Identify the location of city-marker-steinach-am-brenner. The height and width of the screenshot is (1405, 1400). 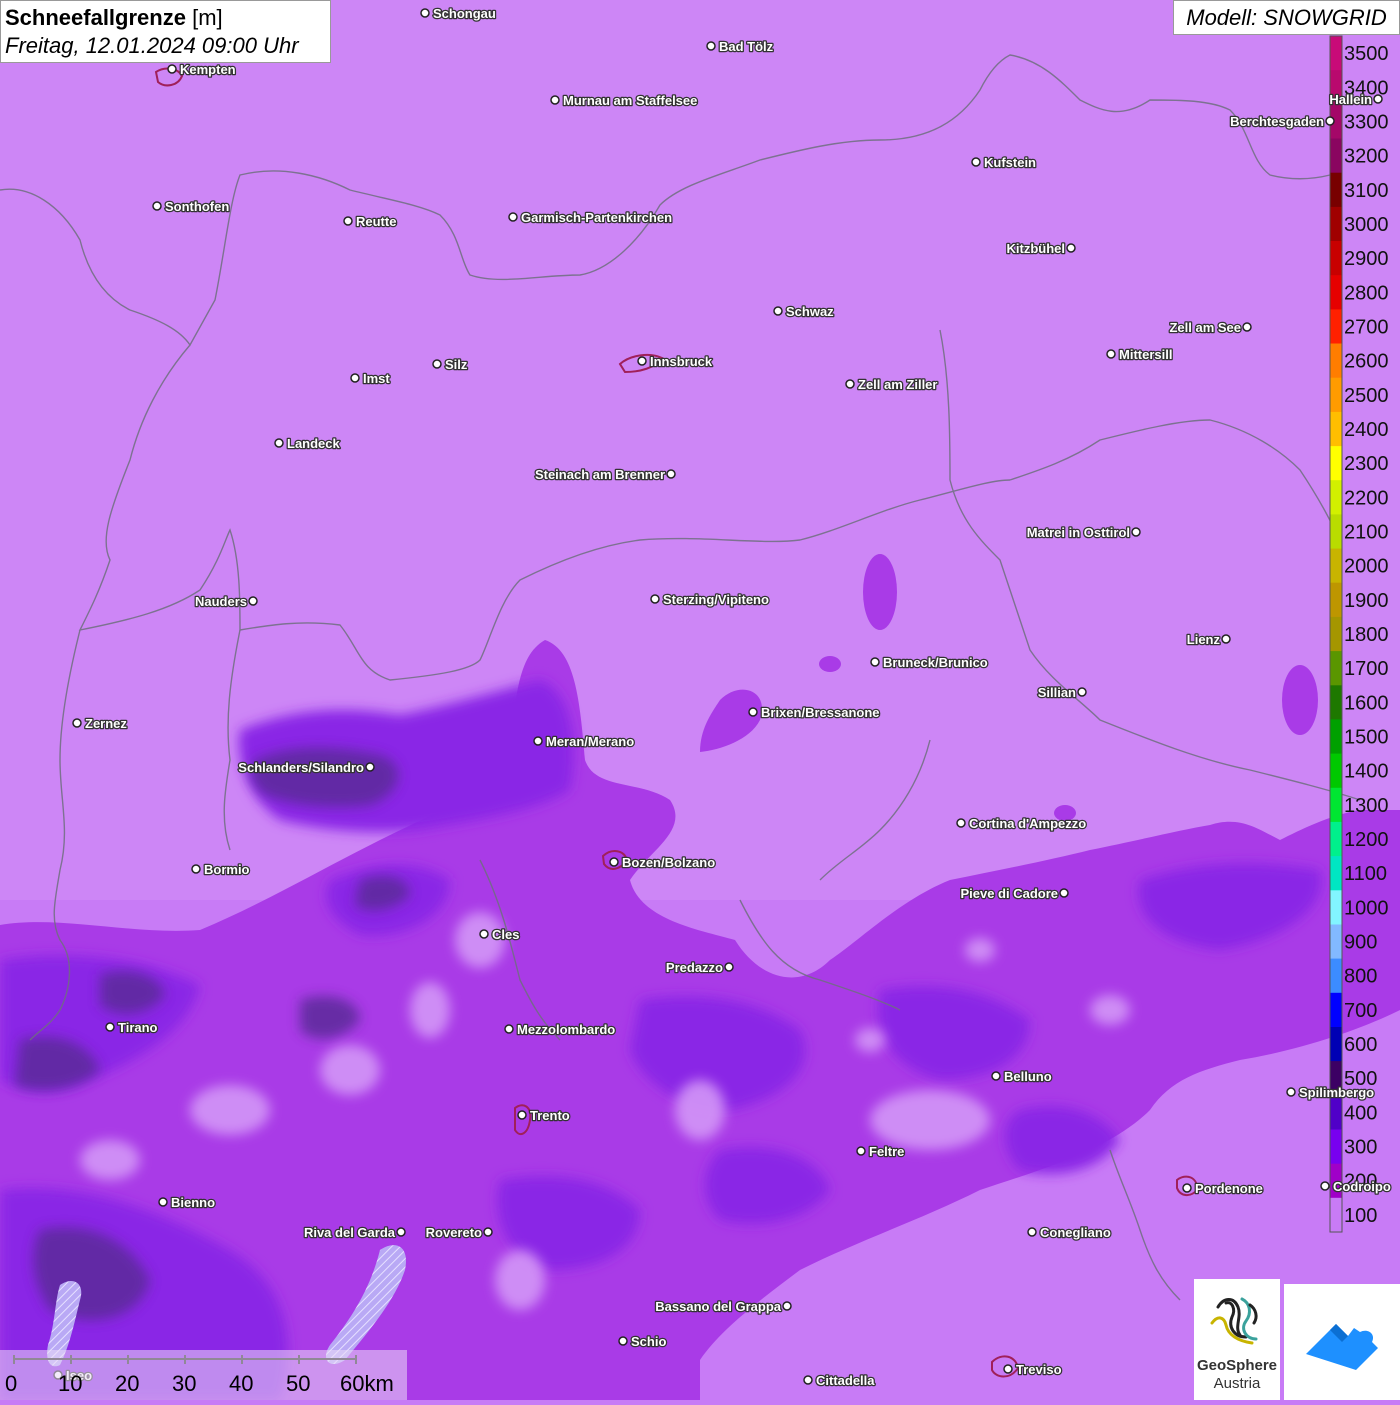
(671, 474).